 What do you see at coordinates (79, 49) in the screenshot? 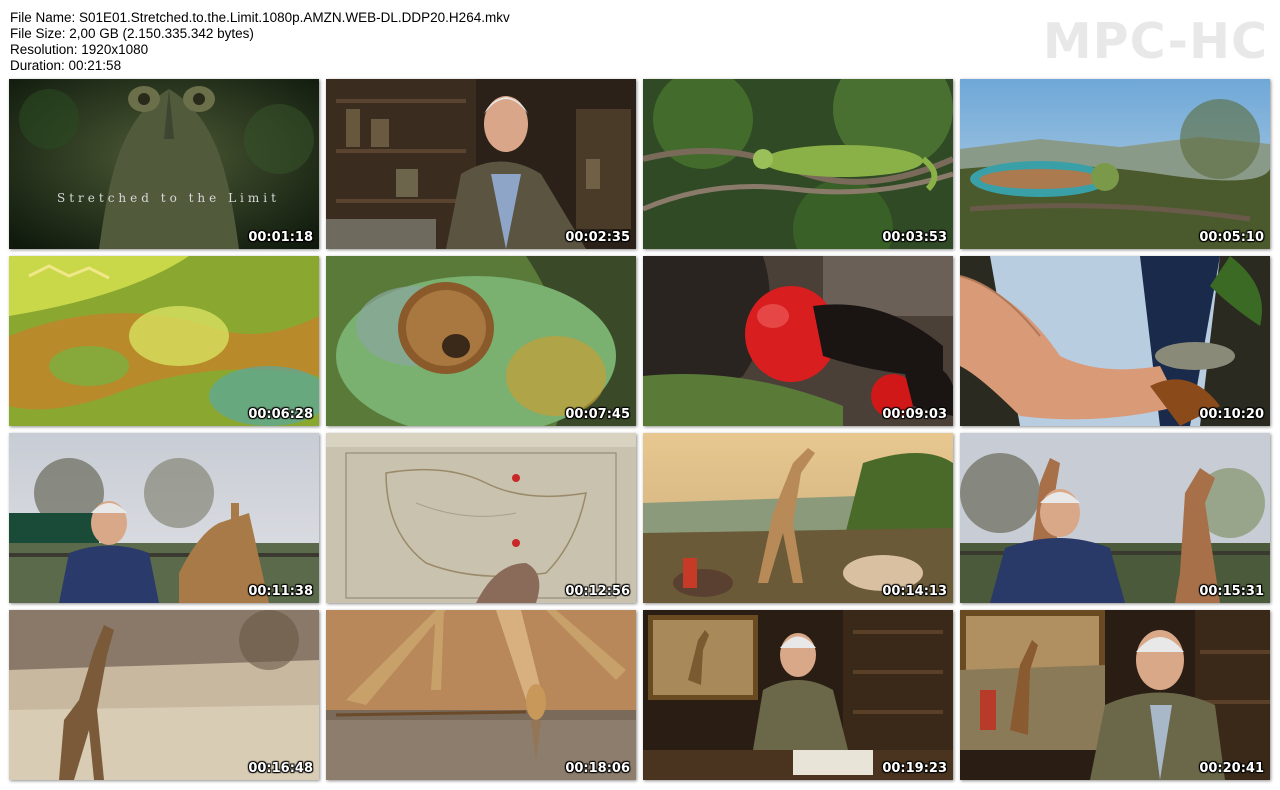
I see `resolution-text: Resolution: 1920x1080` at bounding box center [79, 49].